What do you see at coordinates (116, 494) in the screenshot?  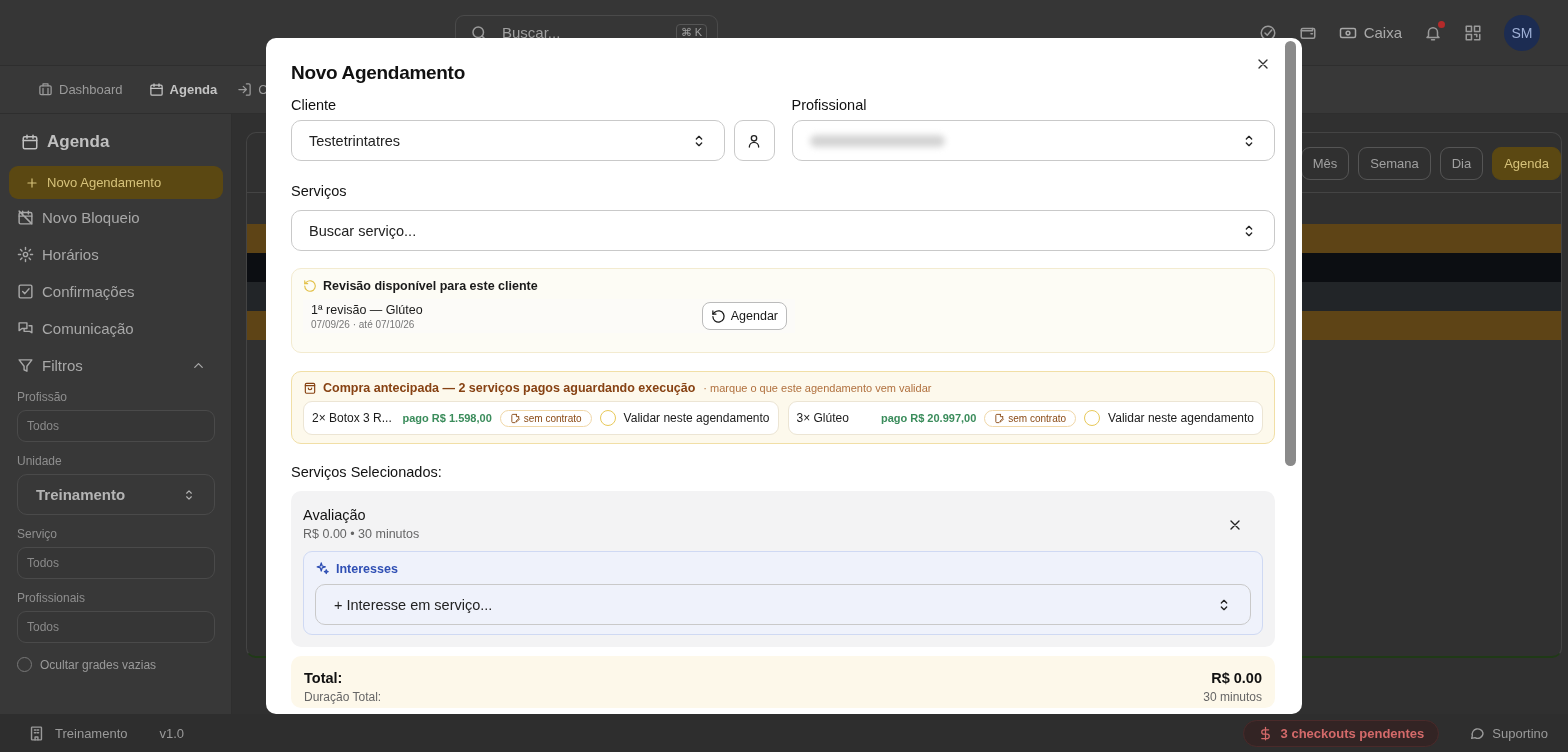 I see `unit-select: Treinamento` at bounding box center [116, 494].